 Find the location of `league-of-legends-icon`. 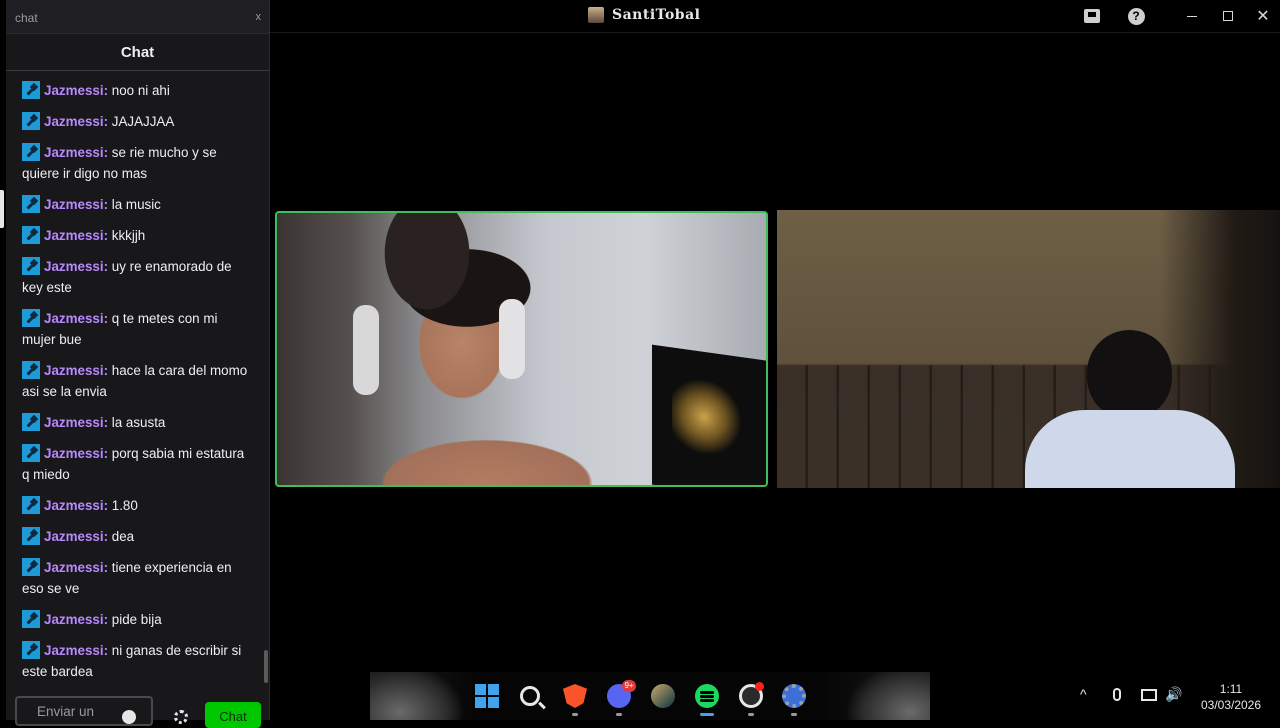

league-of-legends-icon is located at coordinates (663, 696).